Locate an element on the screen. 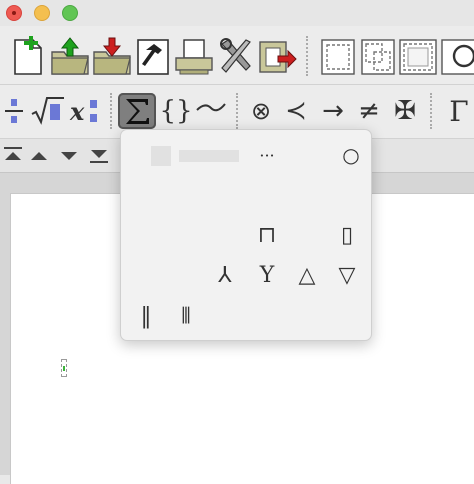  precedes-button: ≺ is located at coordinates (296, 111).